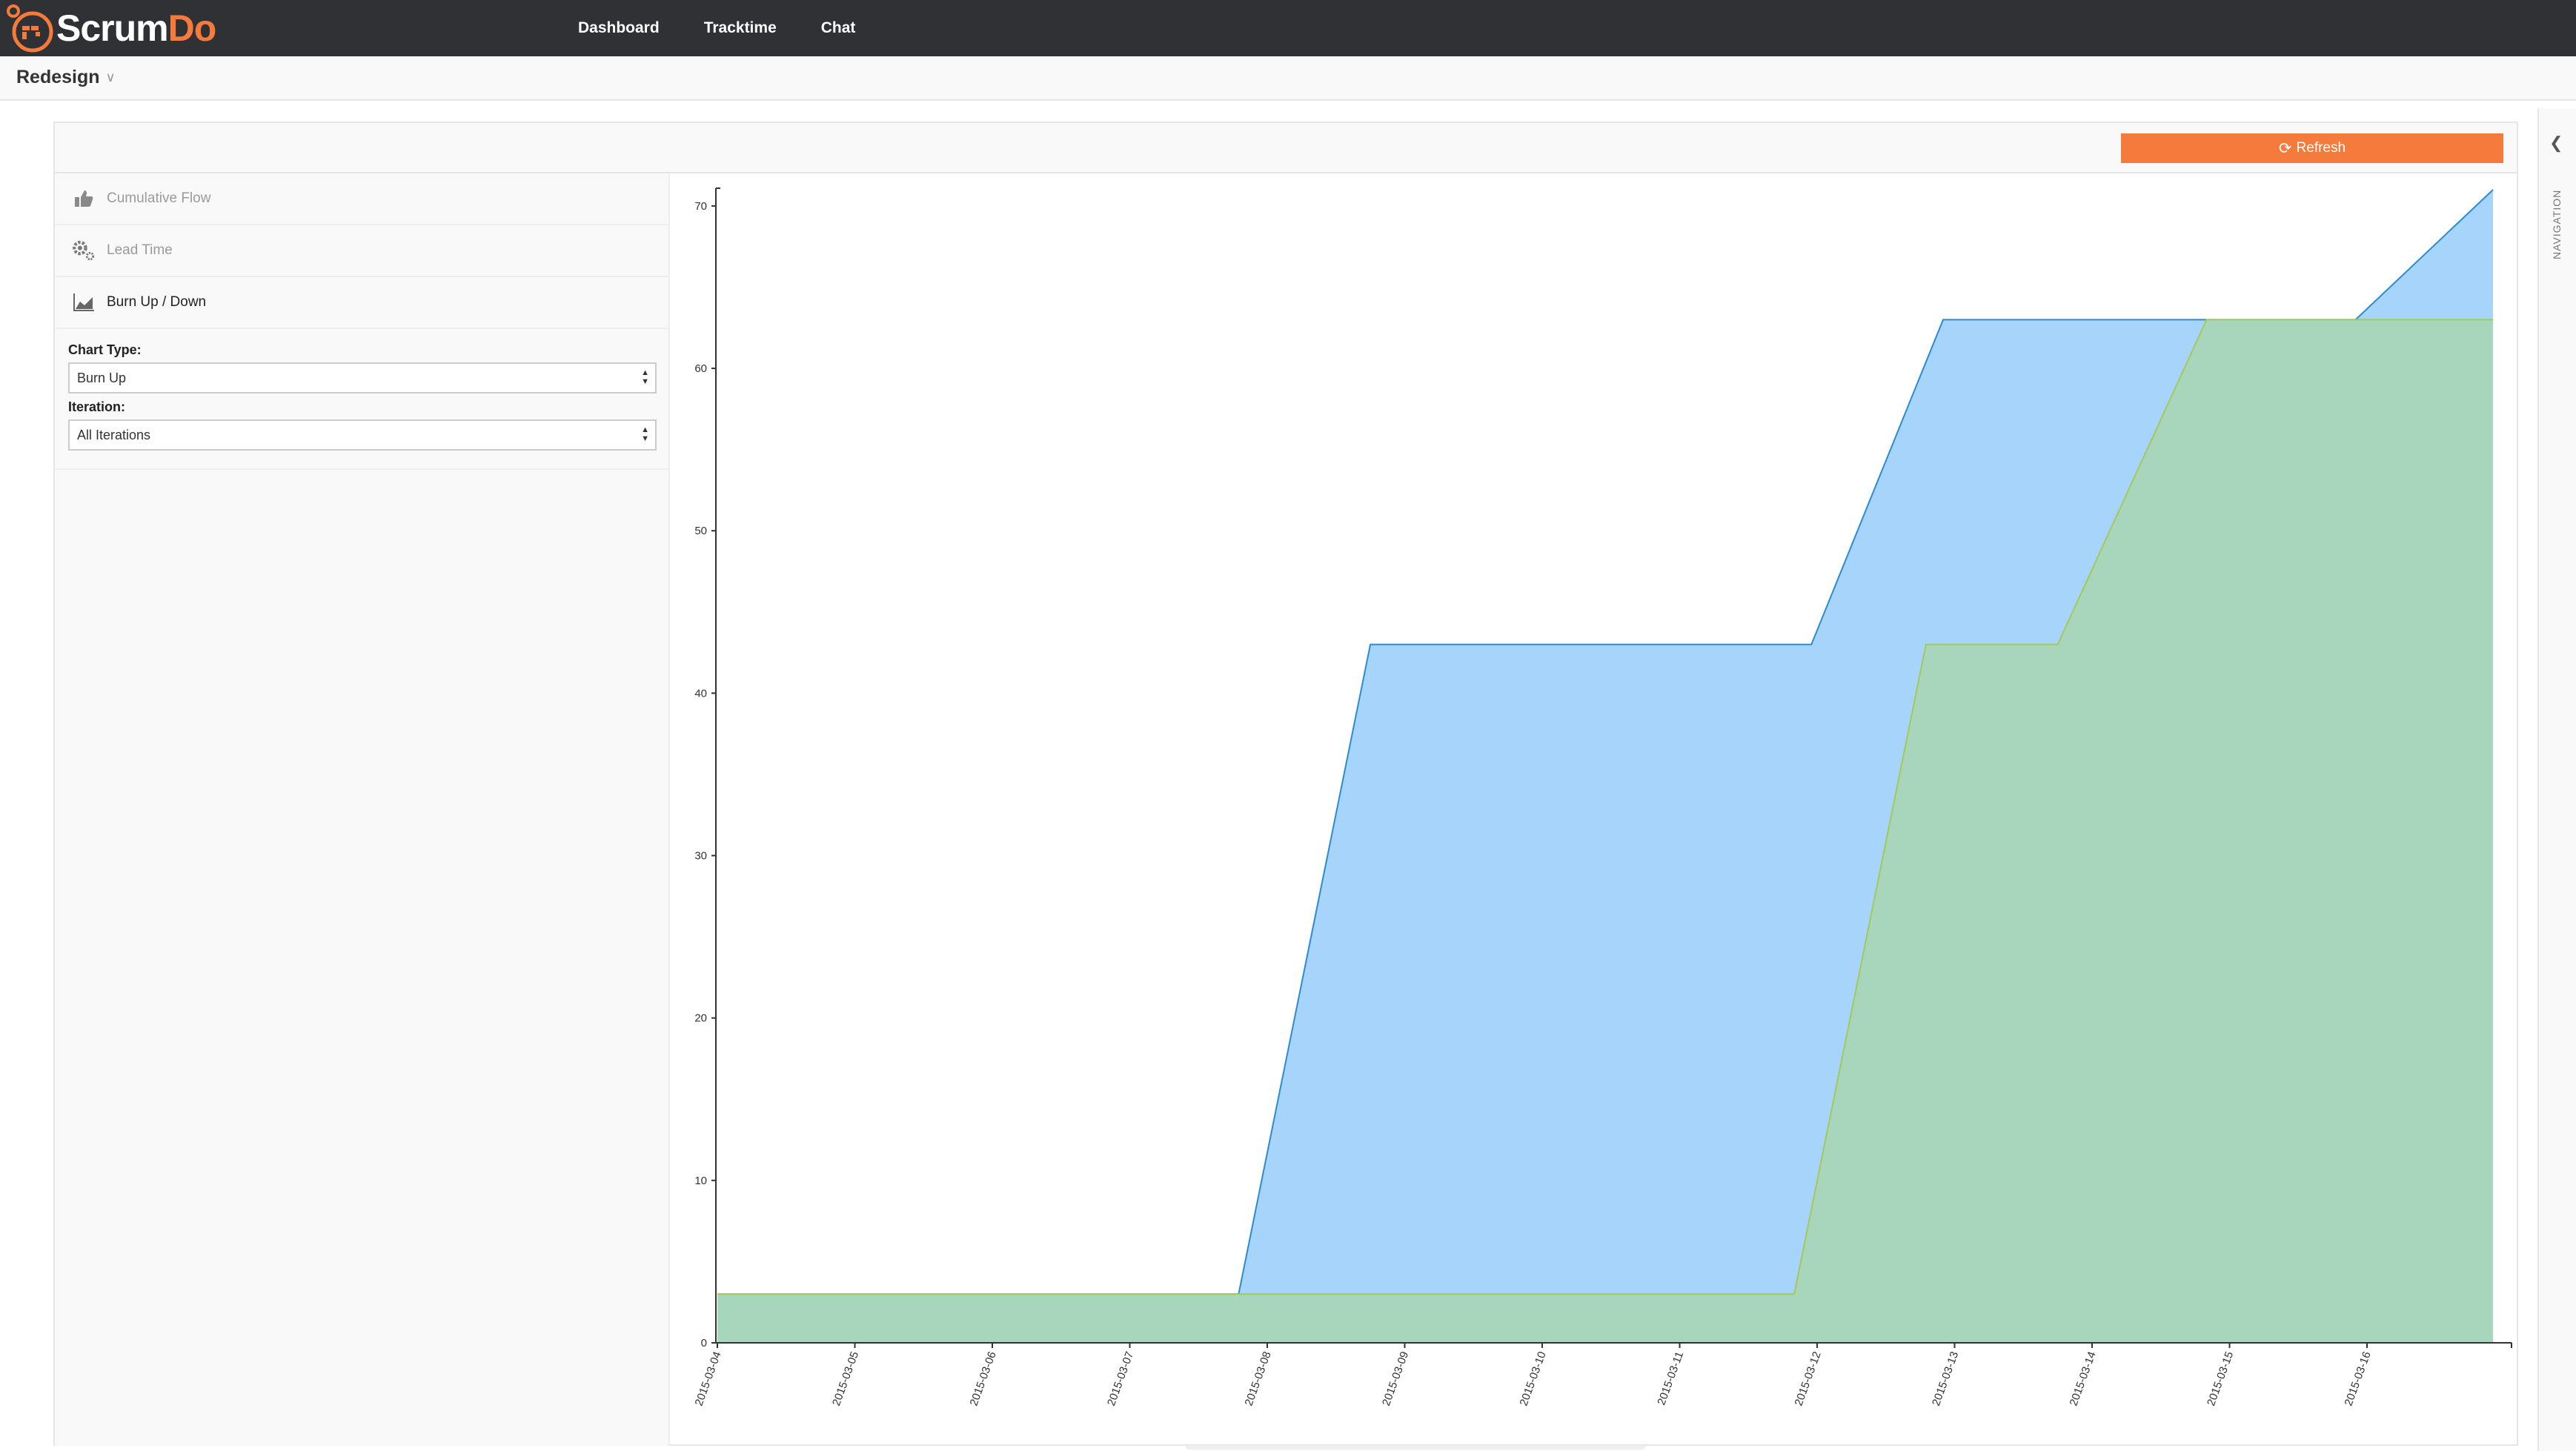  What do you see at coordinates (361, 199) in the screenshot?
I see `sidebar-item-cumulative-flow: Cumulative Flow` at bounding box center [361, 199].